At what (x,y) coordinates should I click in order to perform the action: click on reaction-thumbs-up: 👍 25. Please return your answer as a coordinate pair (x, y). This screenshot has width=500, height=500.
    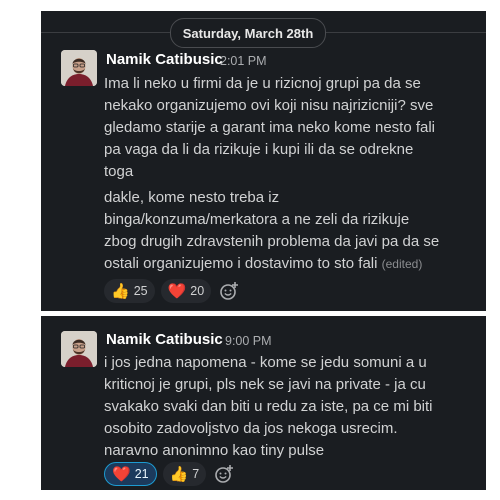
    Looking at the image, I should click on (129, 291).